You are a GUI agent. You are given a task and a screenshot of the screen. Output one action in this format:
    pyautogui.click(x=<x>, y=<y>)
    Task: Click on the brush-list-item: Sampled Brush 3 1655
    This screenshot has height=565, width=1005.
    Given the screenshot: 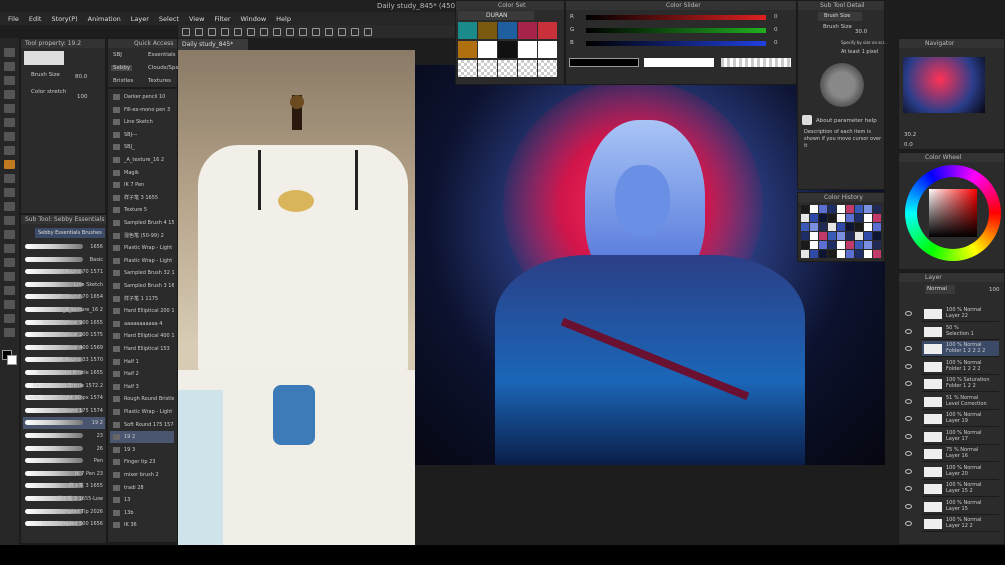 What is the action you would take?
    pyautogui.click(x=142, y=286)
    